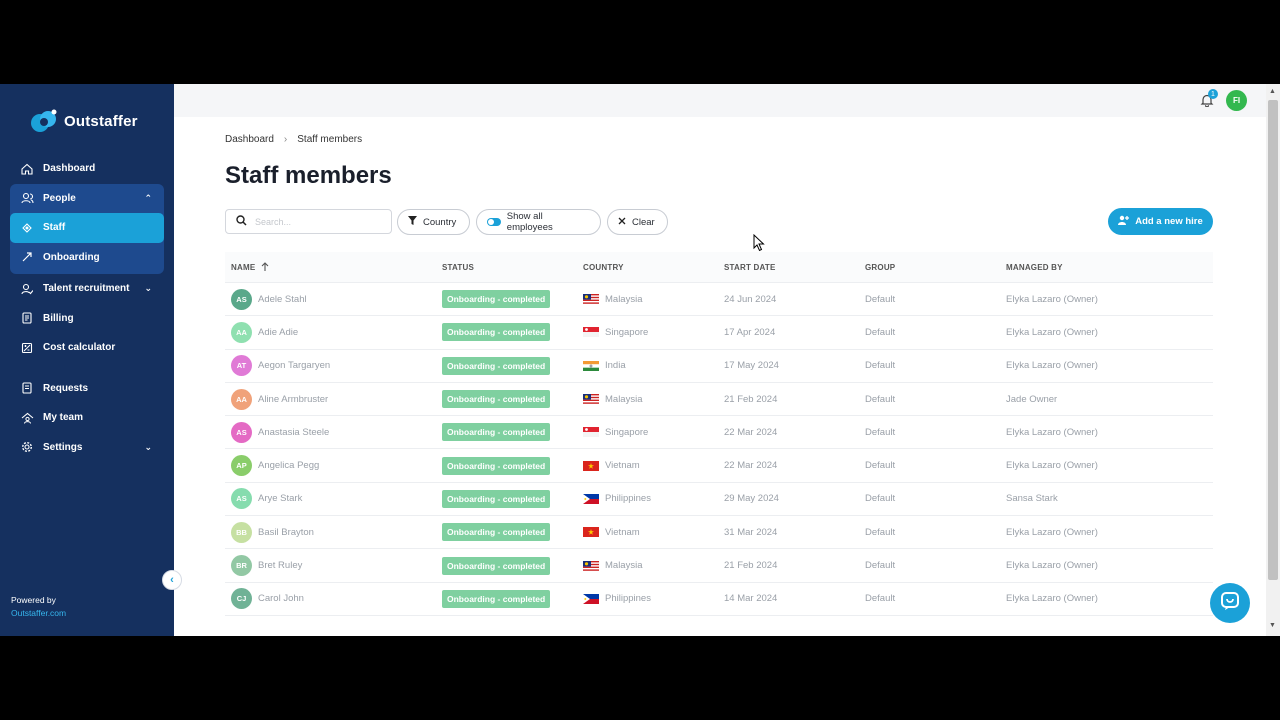  I want to click on sidebar-item-billing: Billing, so click(87, 319).